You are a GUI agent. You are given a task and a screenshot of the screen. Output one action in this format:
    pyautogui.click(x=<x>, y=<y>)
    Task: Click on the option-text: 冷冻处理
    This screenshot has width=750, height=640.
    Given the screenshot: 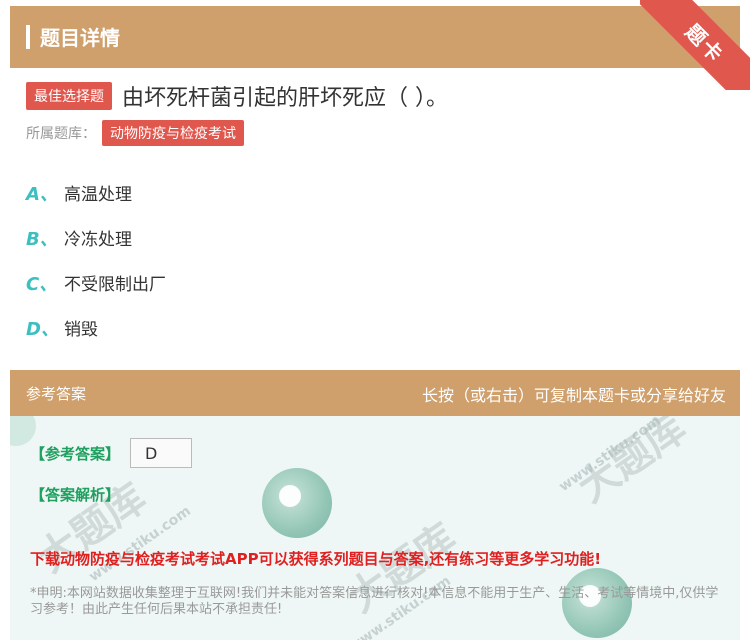 What is the action you would take?
    pyautogui.click(x=98, y=240)
    